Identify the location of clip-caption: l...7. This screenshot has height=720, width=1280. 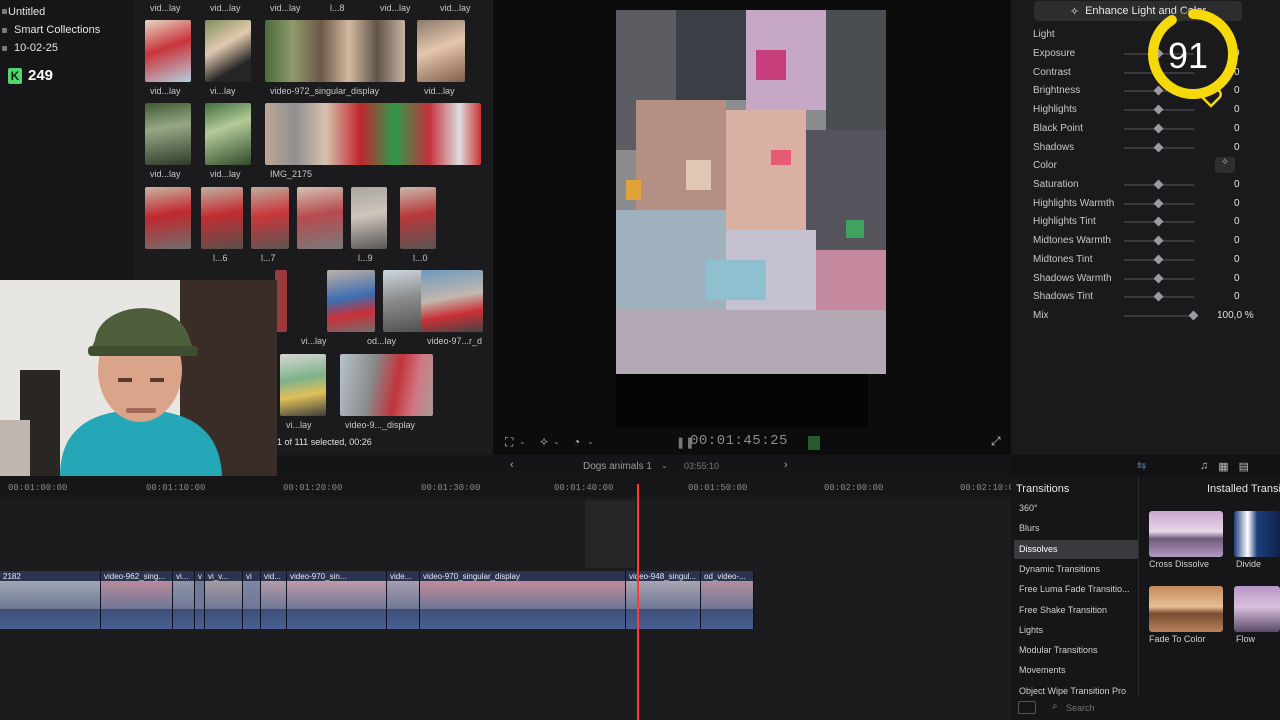
(268, 258).